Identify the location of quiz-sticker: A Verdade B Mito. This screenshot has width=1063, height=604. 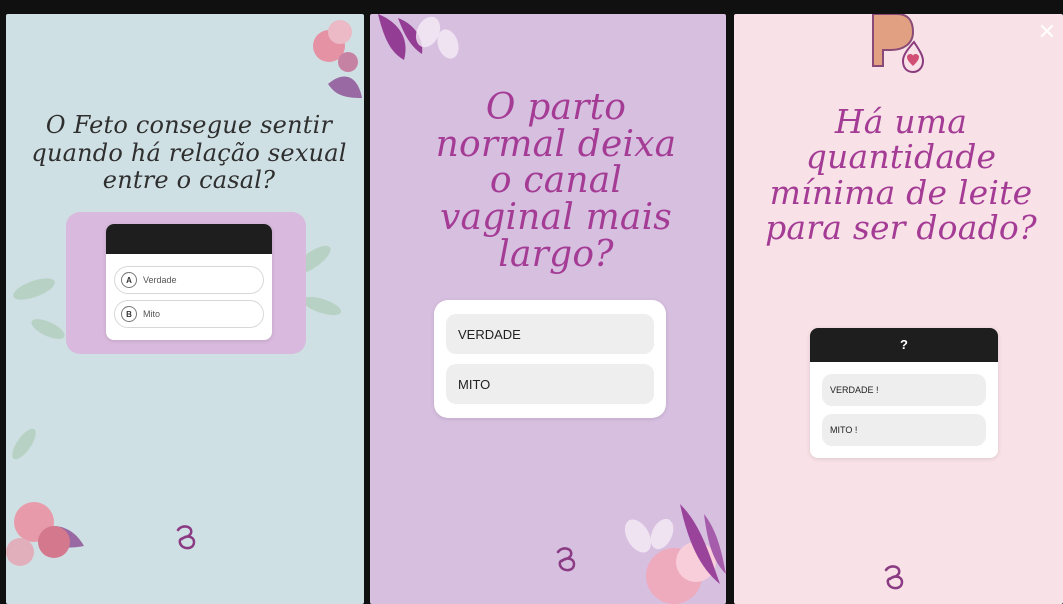
(189, 282).